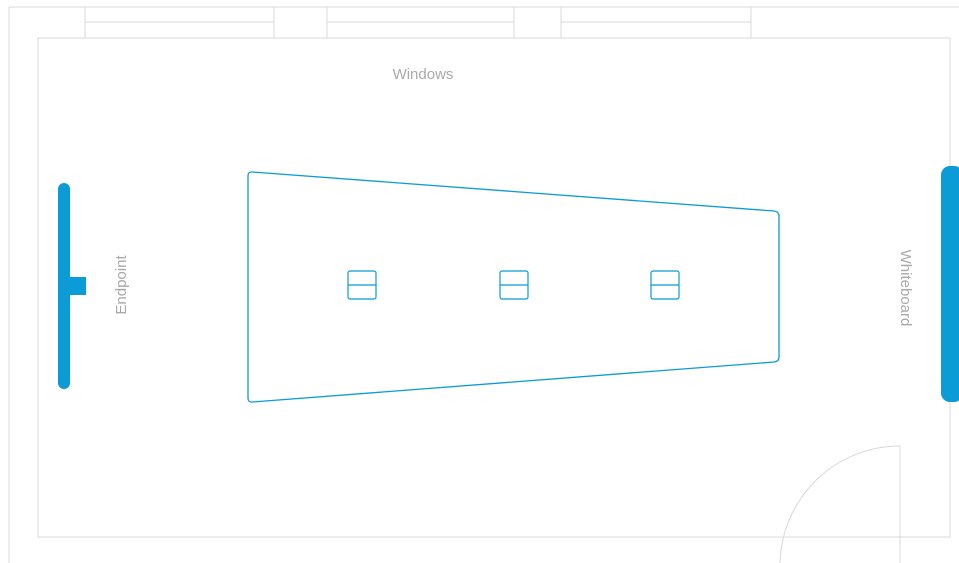  What do you see at coordinates (905, 288) in the screenshot?
I see `whiteboard-label: Whiteboard` at bounding box center [905, 288].